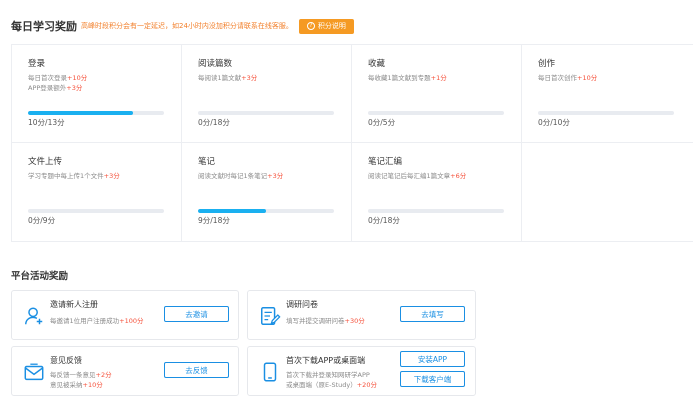 This screenshot has width=693, height=405. I want to click on install-app-button: 安装APP, so click(432, 359).